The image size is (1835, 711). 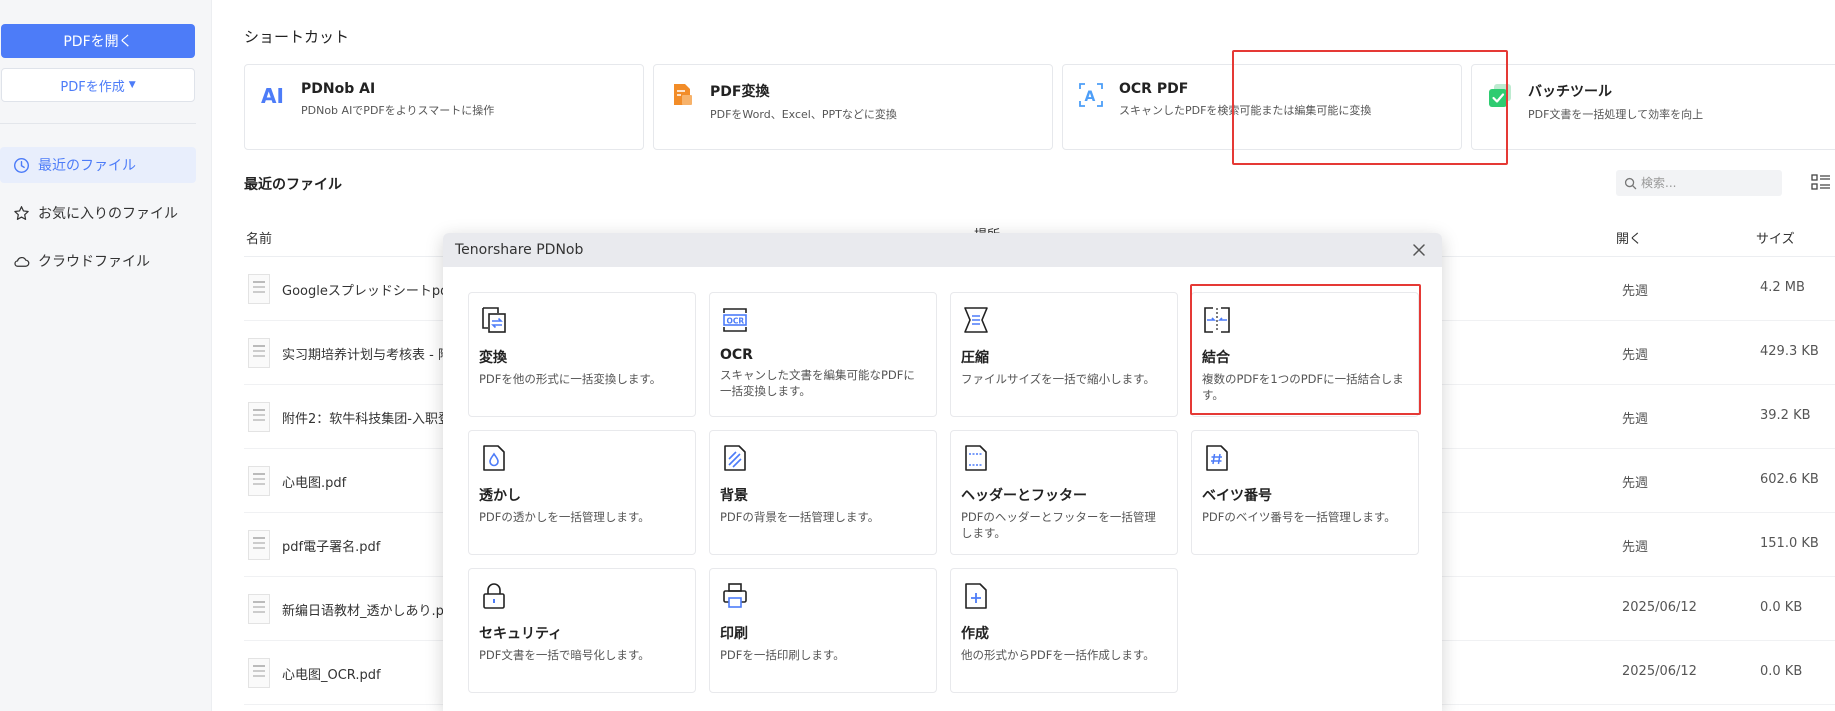 What do you see at coordinates (494, 596) in the screenshot?
I see `lock-icon` at bounding box center [494, 596].